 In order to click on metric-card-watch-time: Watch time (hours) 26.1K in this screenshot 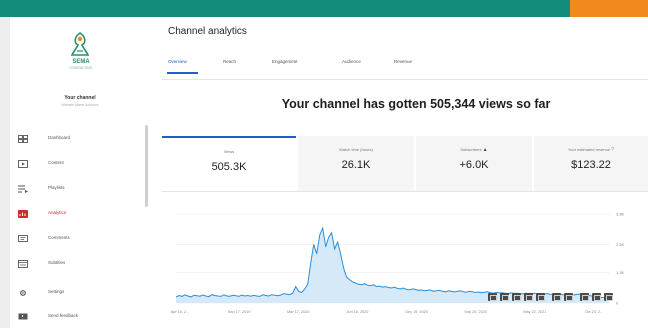, I will do `click(356, 163)`.